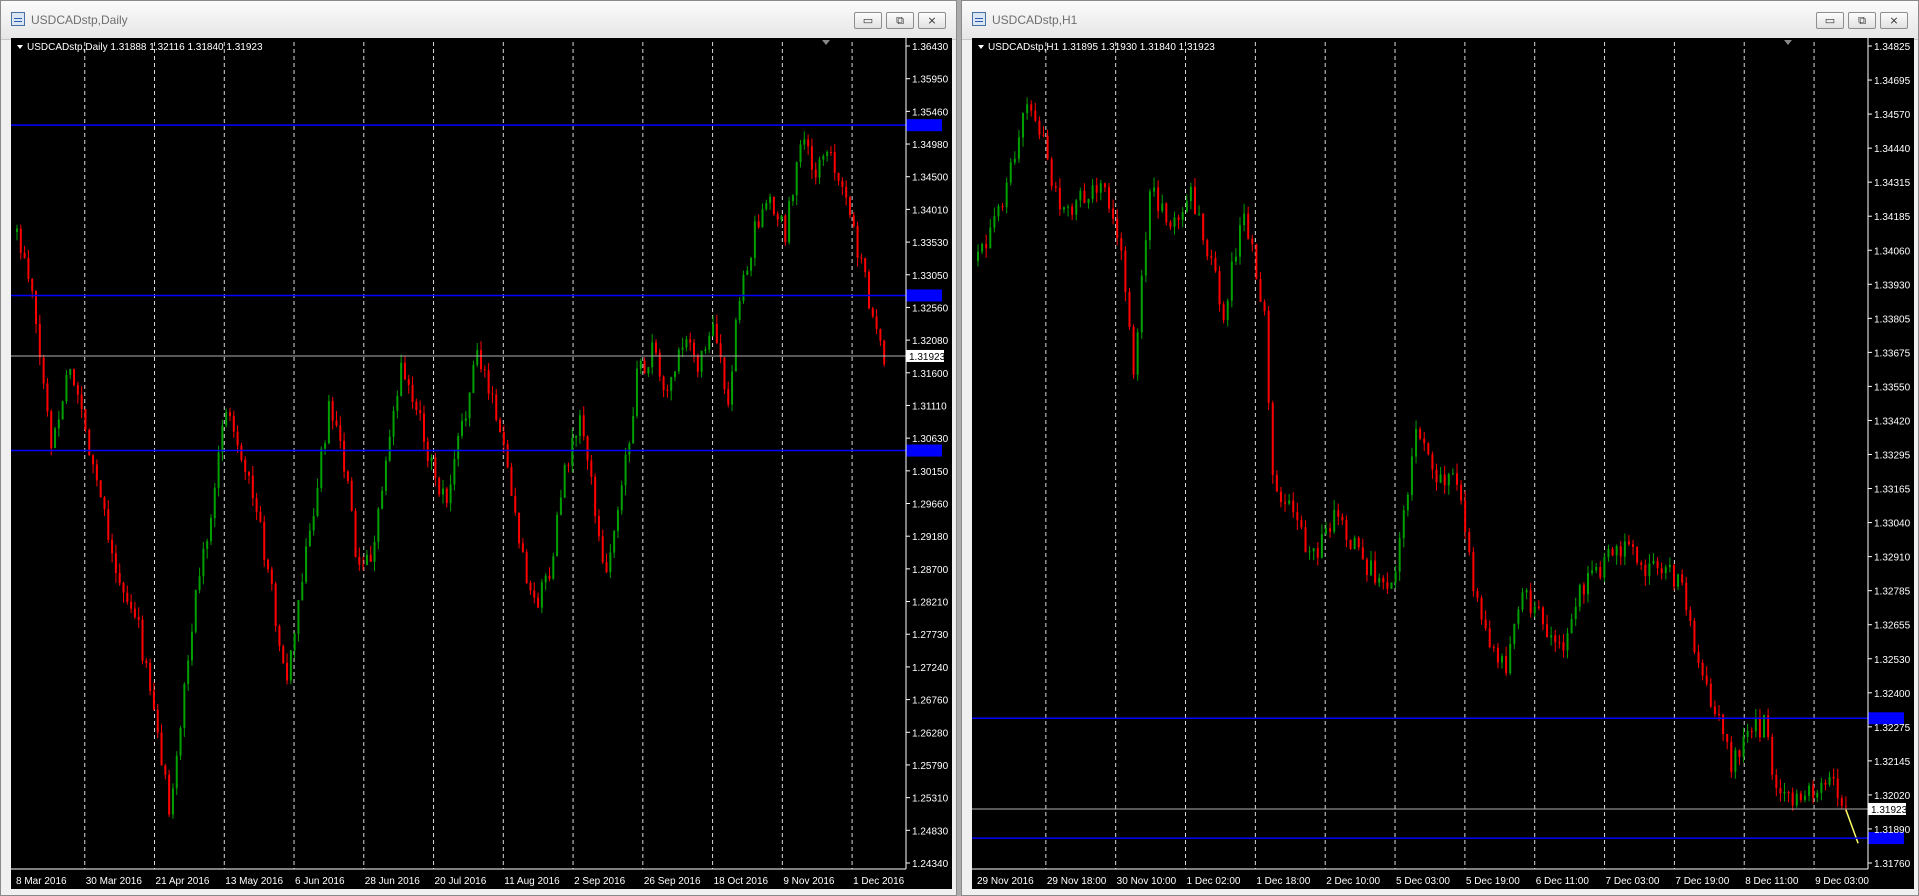 The height and width of the screenshot is (896, 1919). I want to click on price-tick-label: 1.32080, so click(930, 341).